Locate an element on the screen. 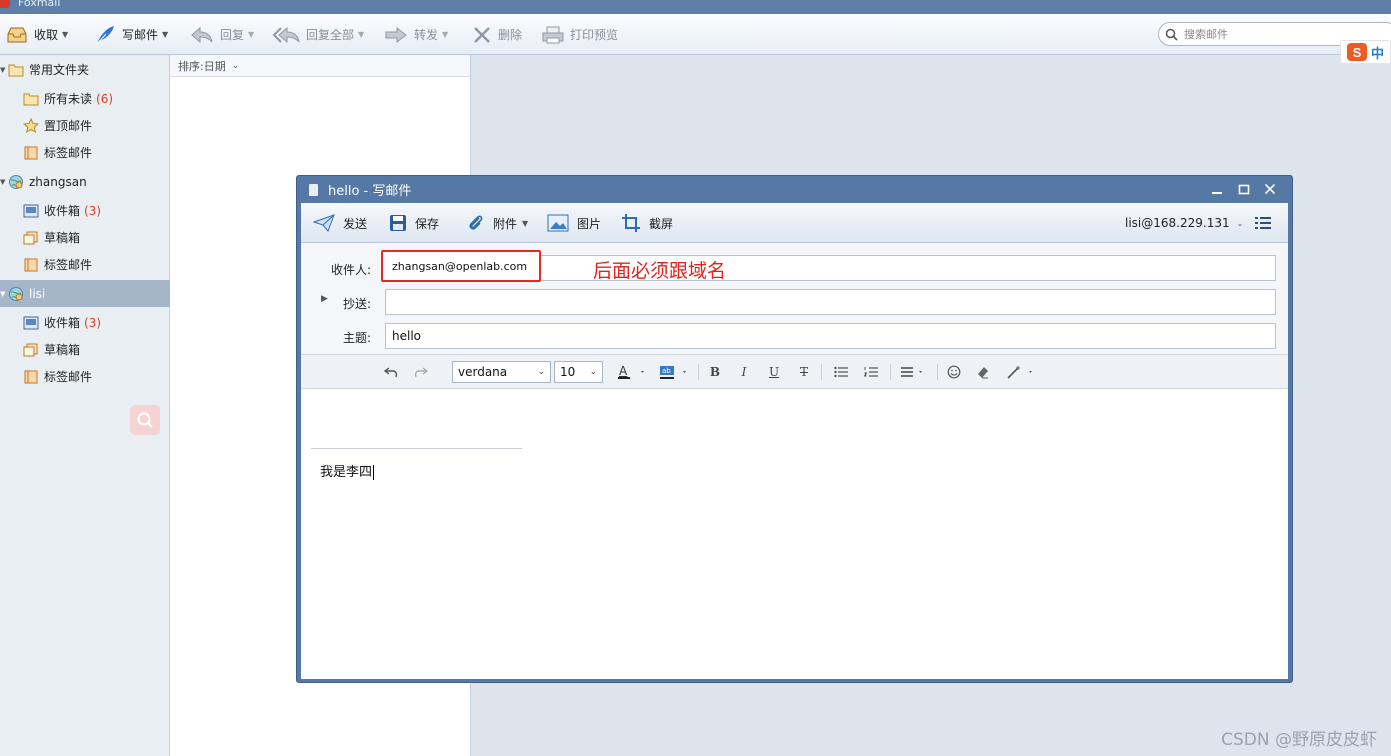 This screenshot has width=1391, height=756. numbered-list-icon is located at coordinates (871, 372).